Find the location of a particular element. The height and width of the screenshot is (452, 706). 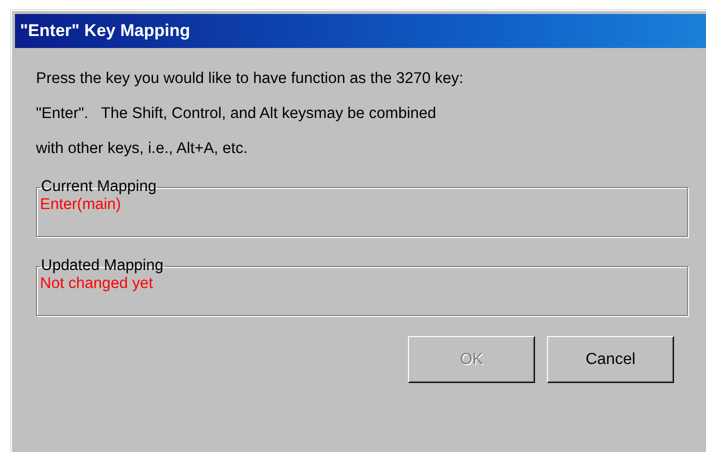

instruction-text: Press the key you would like to have function as the 3270 key: "Enter". The Shift, Control, and Alt keysmay be combined with other keys, i.e., Alt+A, etc. is located at coordinates (250, 114).